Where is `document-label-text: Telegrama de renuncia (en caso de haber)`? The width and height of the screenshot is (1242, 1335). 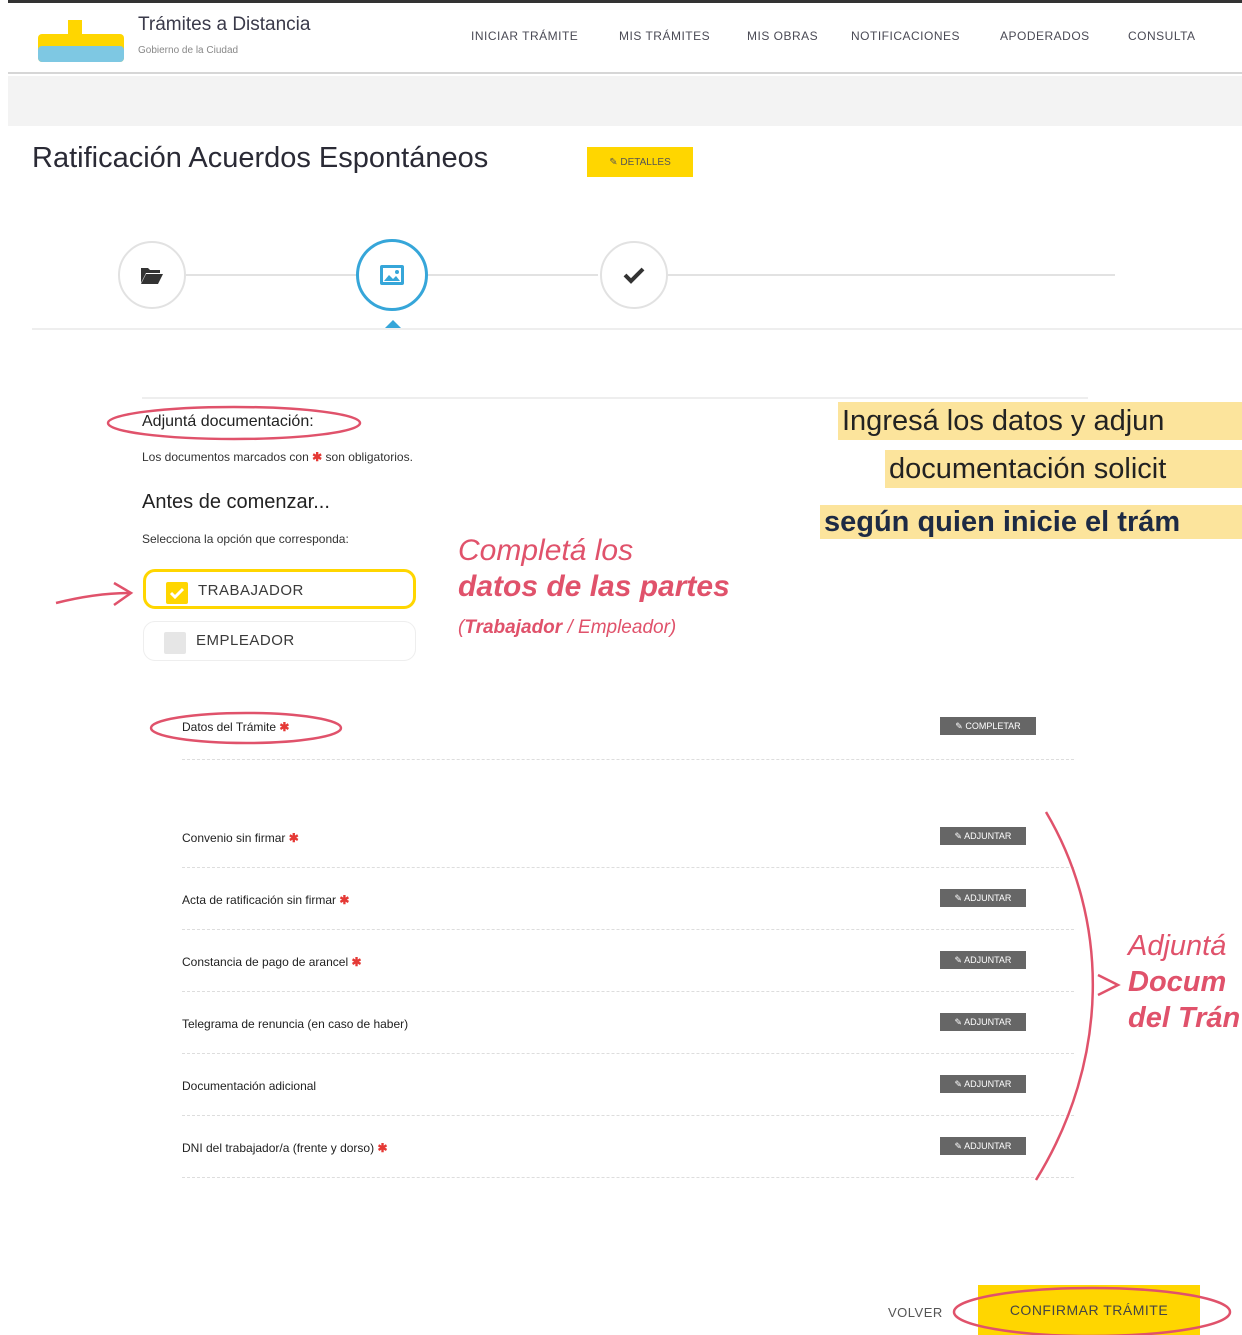 document-label-text: Telegrama de renuncia (en caso de haber) is located at coordinates (295, 1024).